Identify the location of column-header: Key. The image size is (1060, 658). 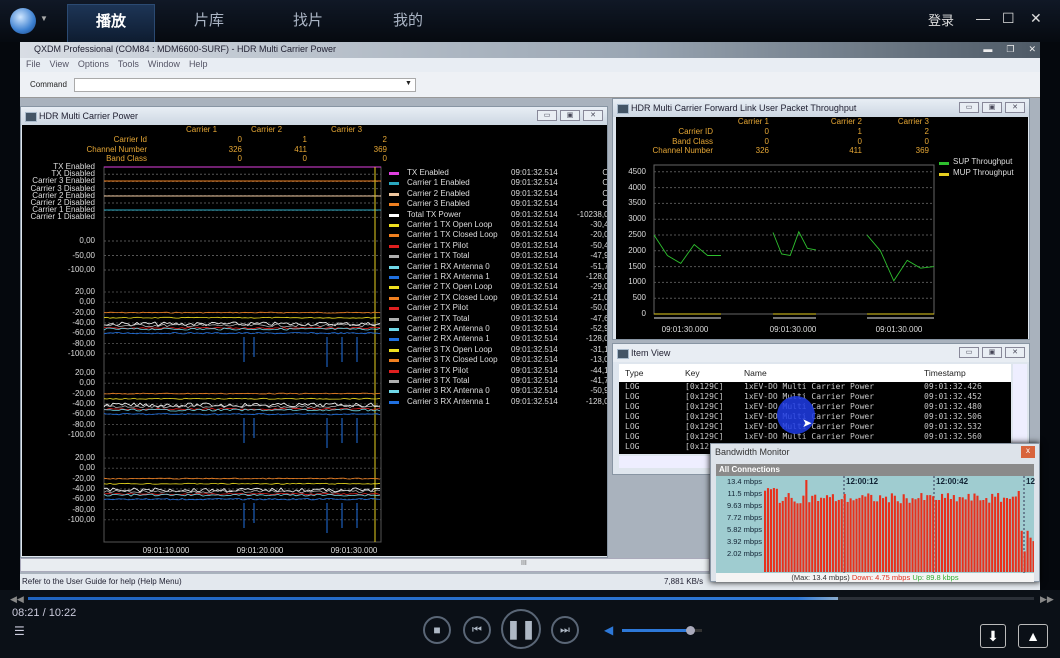
(692, 373).